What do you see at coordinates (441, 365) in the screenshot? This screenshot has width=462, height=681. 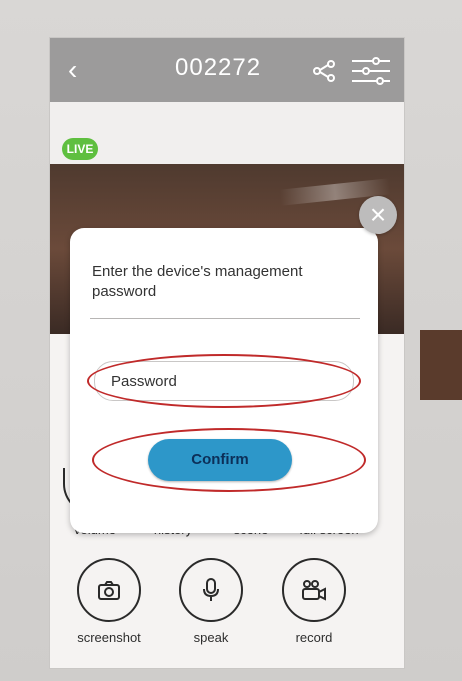 I see `photo-edge-object` at bounding box center [441, 365].